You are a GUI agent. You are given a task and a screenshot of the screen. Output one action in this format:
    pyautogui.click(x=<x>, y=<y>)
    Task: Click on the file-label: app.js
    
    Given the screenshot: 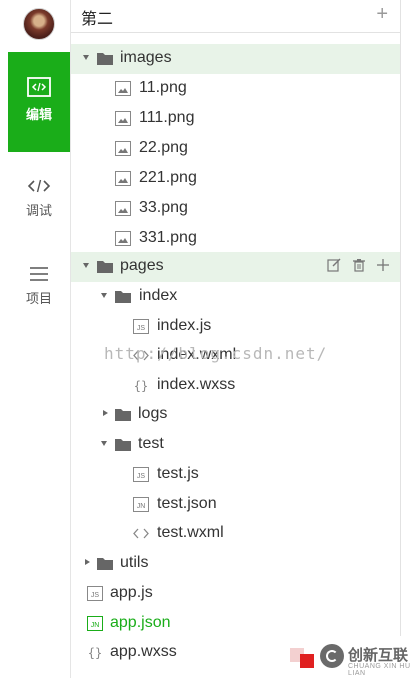 What is the action you would take?
    pyautogui.click(x=131, y=592)
    